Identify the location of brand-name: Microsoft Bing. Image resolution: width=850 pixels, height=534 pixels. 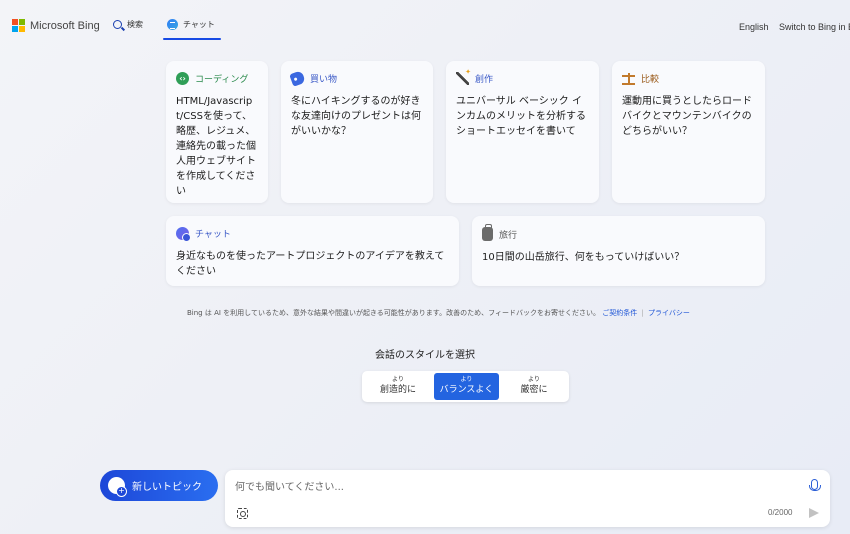
(65, 25).